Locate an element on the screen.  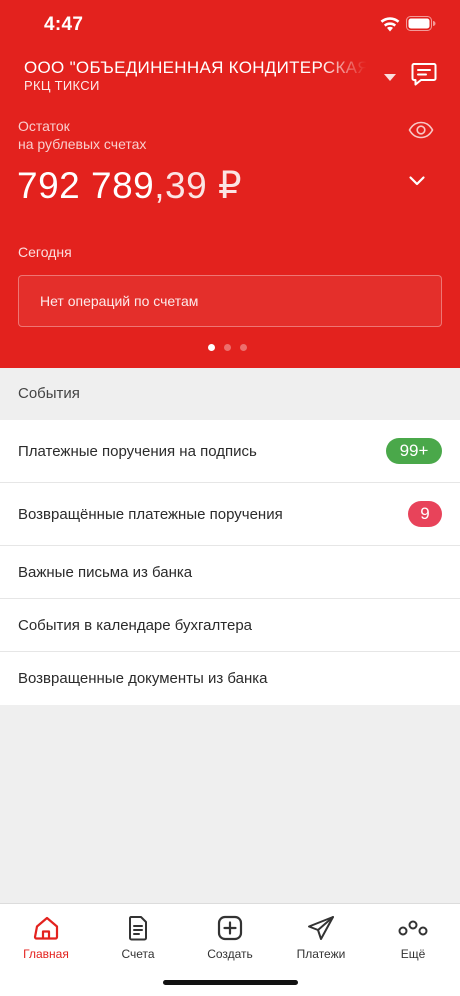
tab-home: Главная is located at coordinates (46, 936).